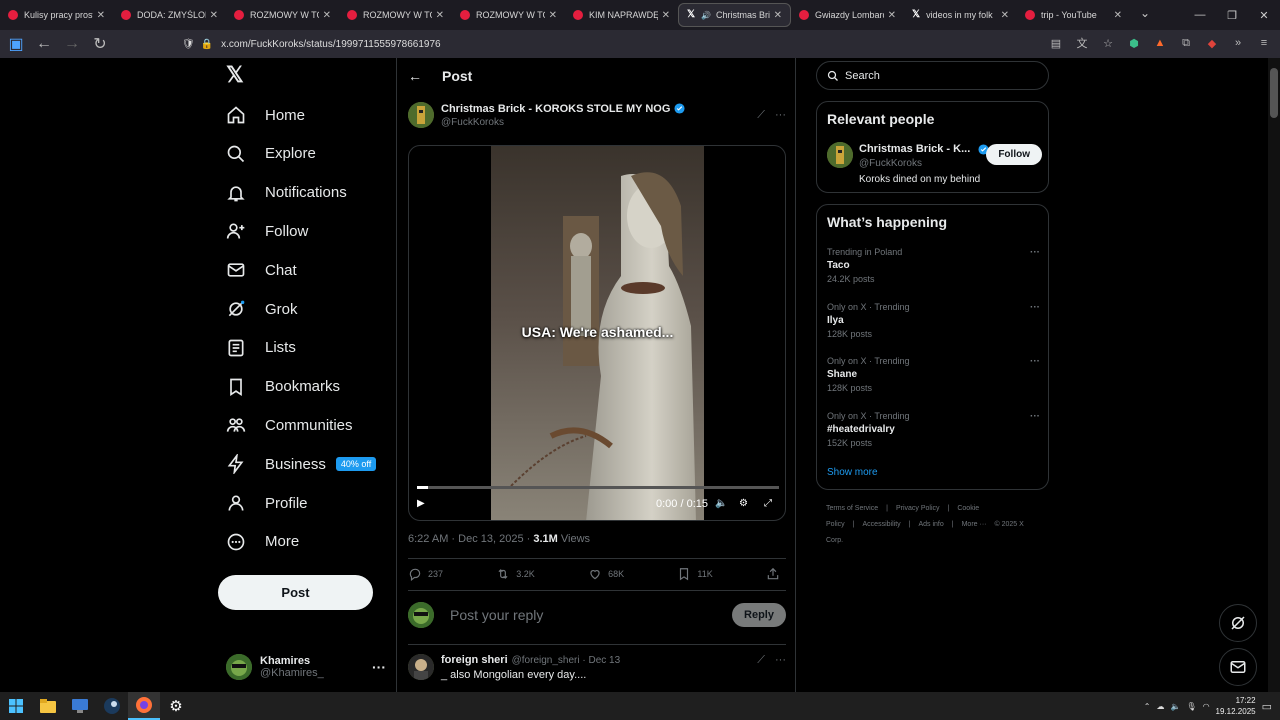  Describe the element at coordinates (421, 115) in the screenshot. I see `author-avatar` at that location.